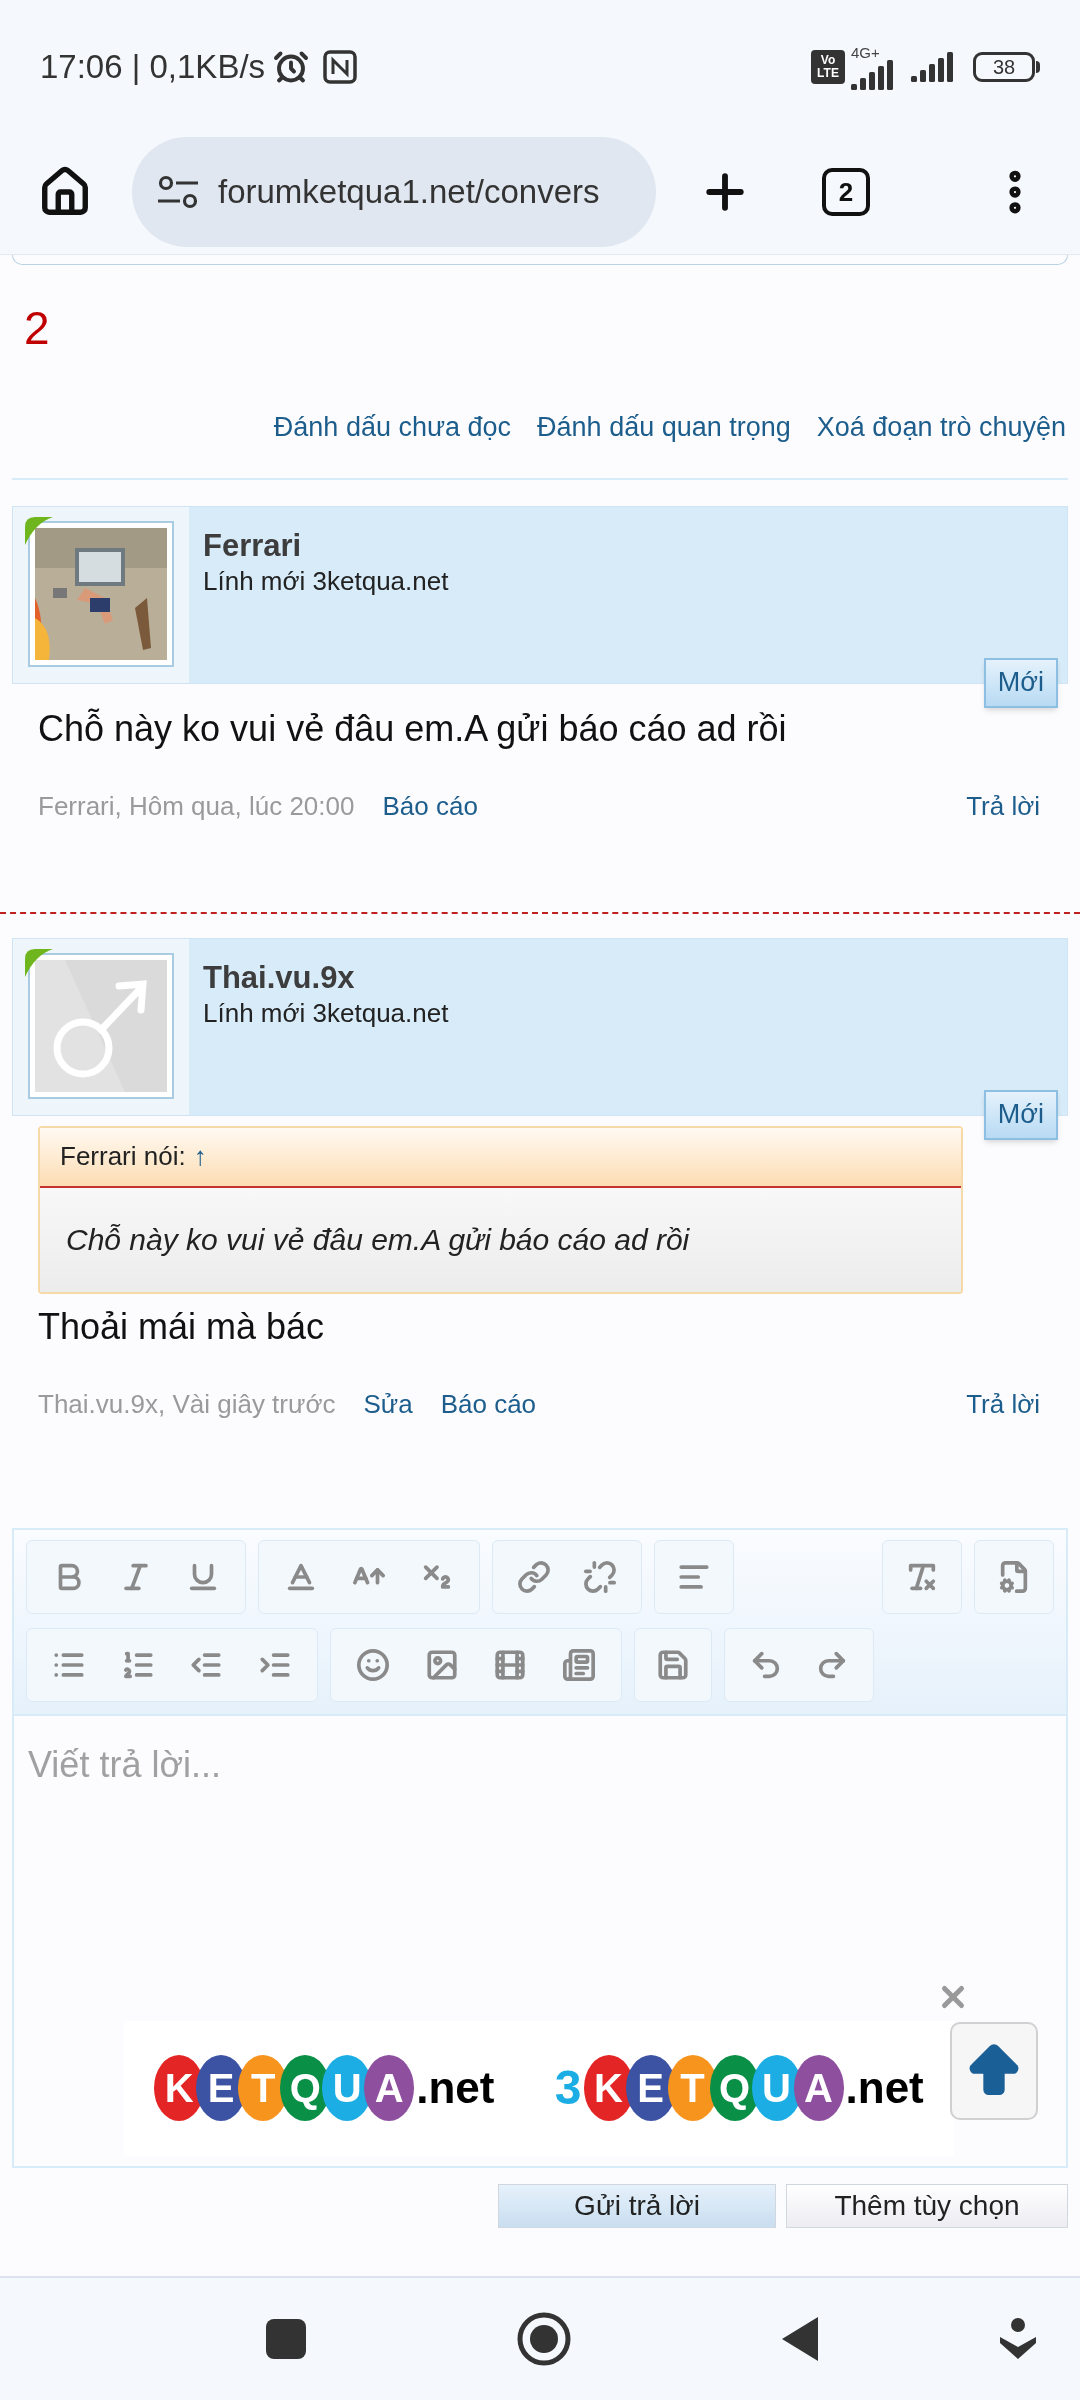 Image resolution: width=1080 pixels, height=2400 pixels. Describe the element at coordinates (153, 67) in the screenshot. I see `status-time: 17:06 | 0,1KB/s` at that location.